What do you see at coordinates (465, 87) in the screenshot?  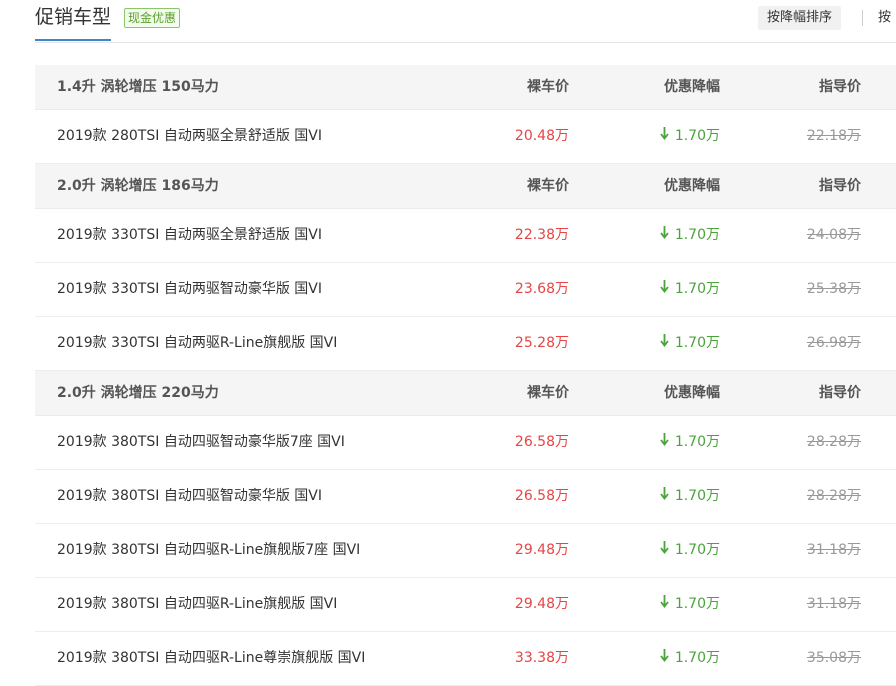 I see `engine-group-header: 1.4升 涡轮增压 150马力 裸车价 优惠降幅 指导价` at bounding box center [465, 87].